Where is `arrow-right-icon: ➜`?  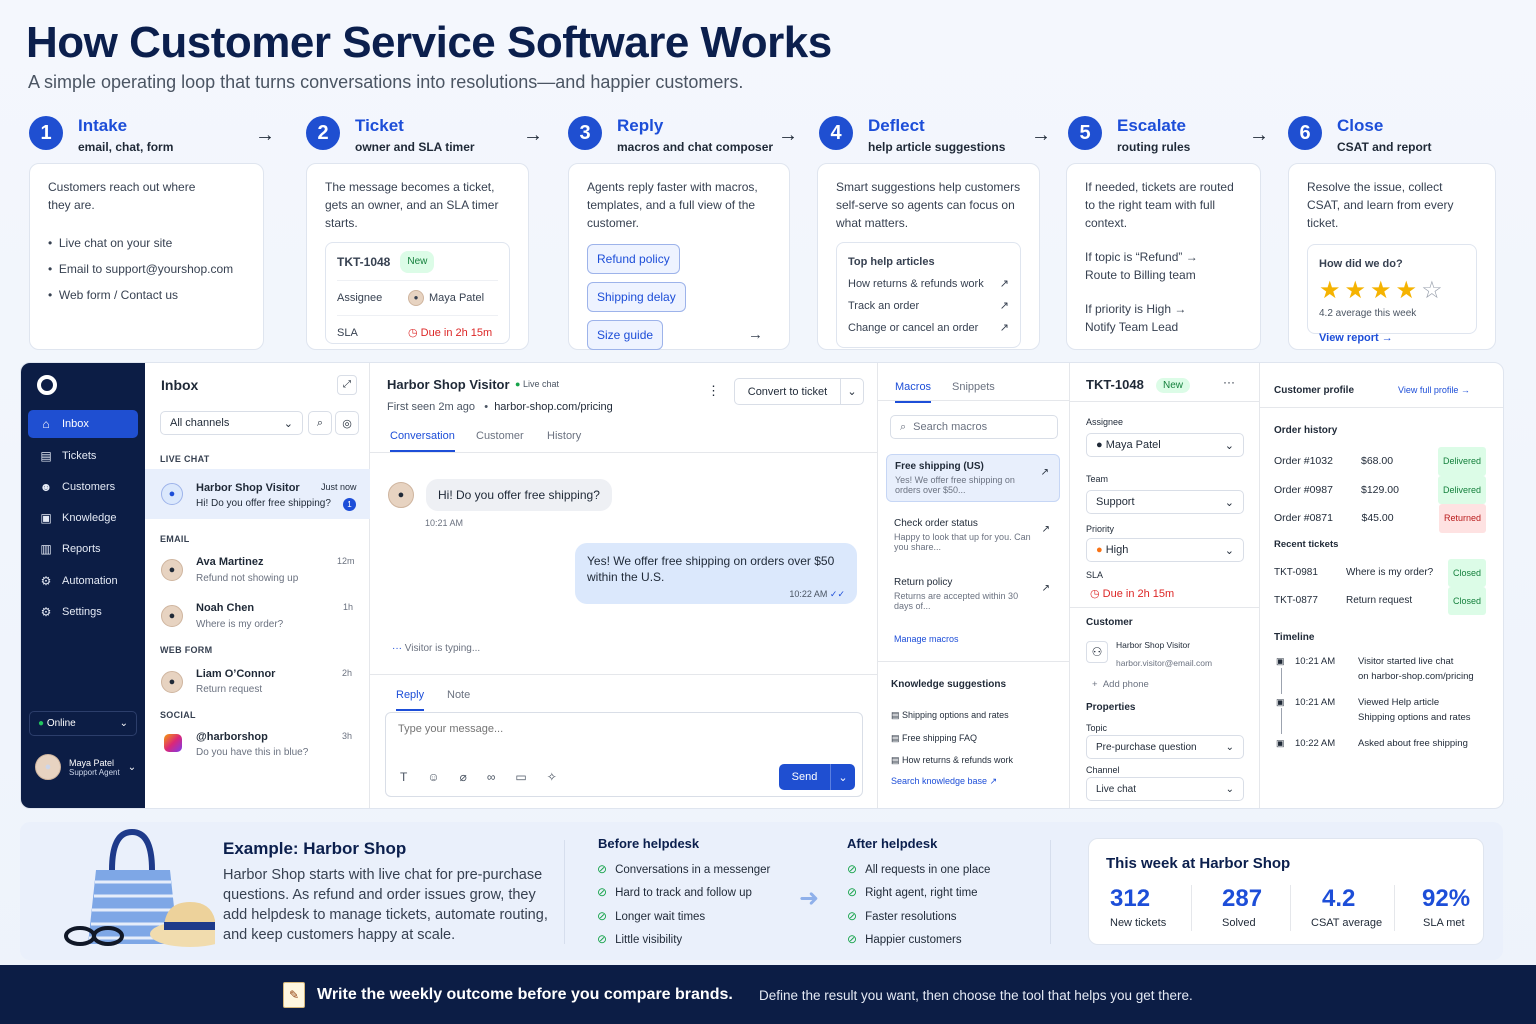
arrow-right-icon: ➜ is located at coordinates (809, 898).